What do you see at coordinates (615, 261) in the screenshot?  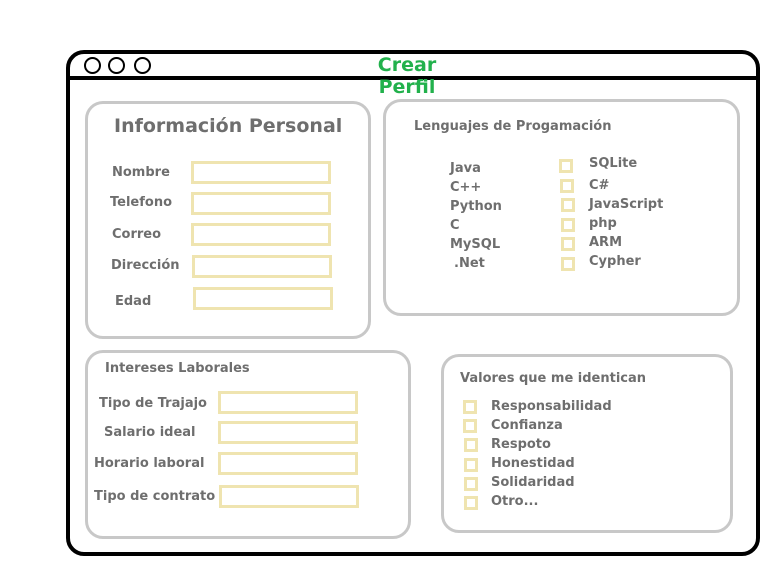 I see `language-cypher: Cypher` at bounding box center [615, 261].